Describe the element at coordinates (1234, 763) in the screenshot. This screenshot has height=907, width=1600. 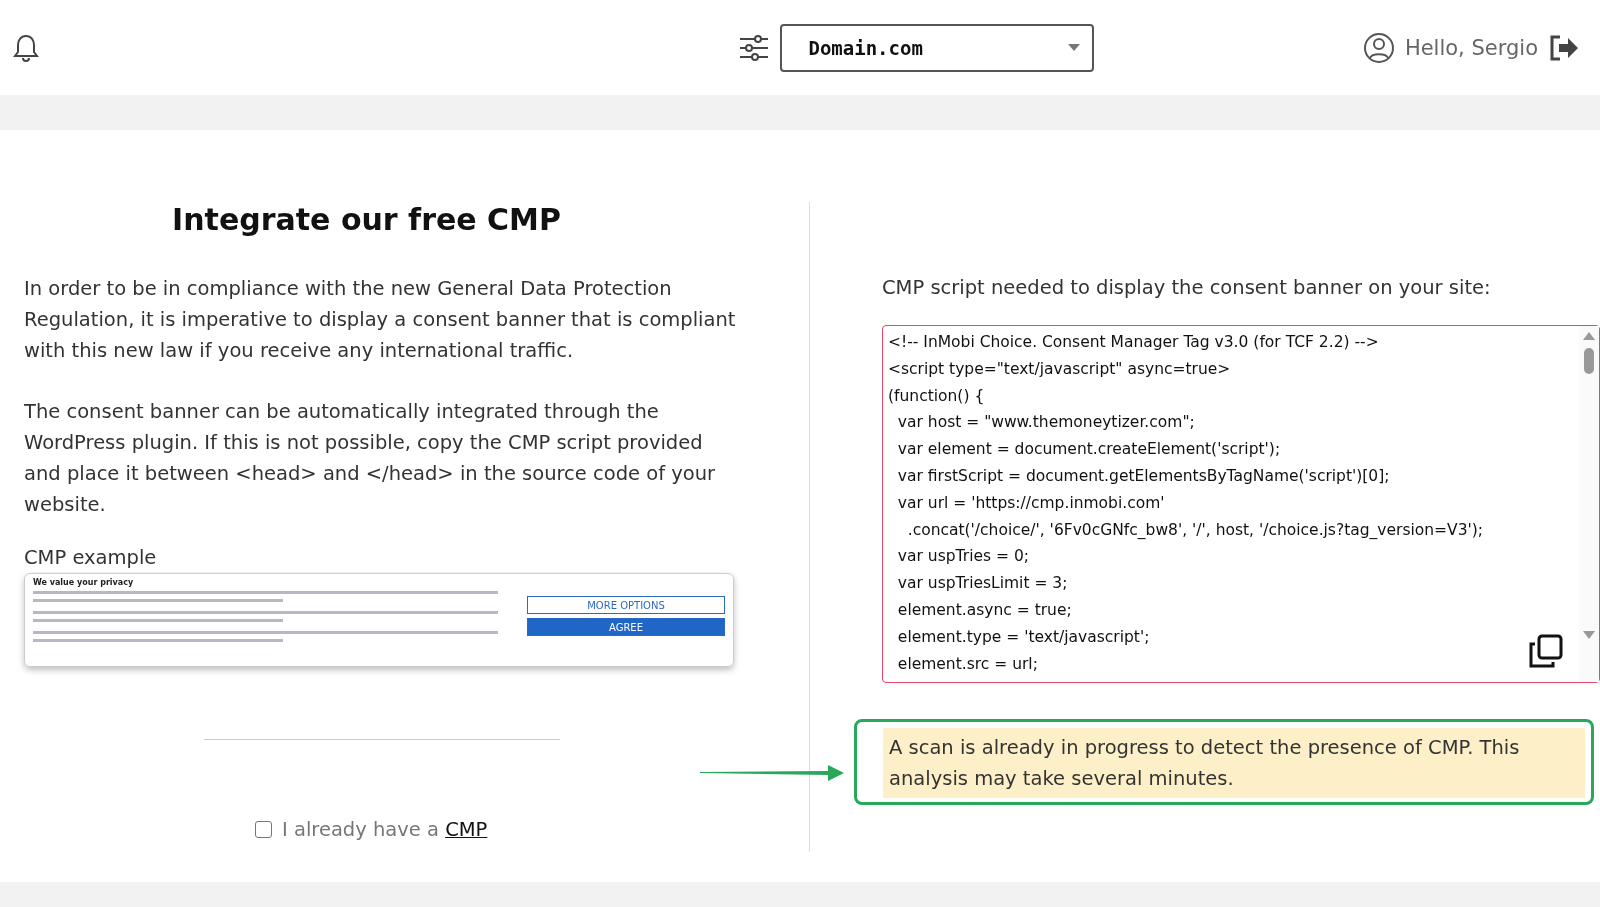
I see `notice-text: A scan is already in progress to detect the presence of CMP. This analysis may take several minutes.` at that location.